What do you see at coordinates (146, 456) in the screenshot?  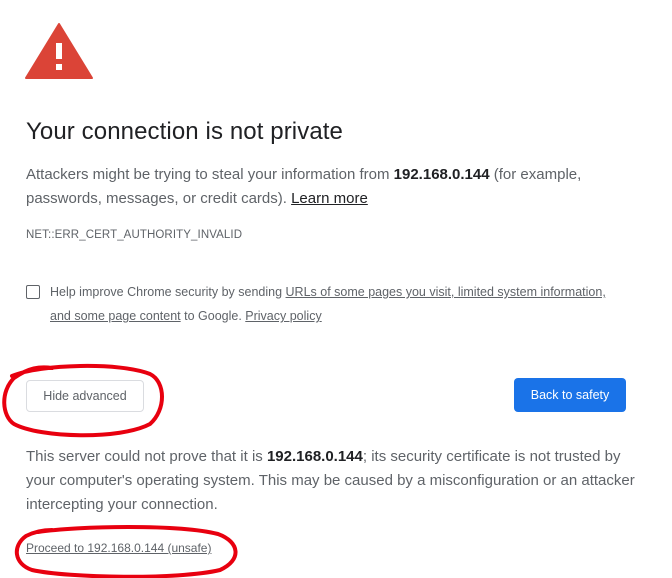 I see `details-prefix: This server could not prove that it is` at bounding box center [146, 456].